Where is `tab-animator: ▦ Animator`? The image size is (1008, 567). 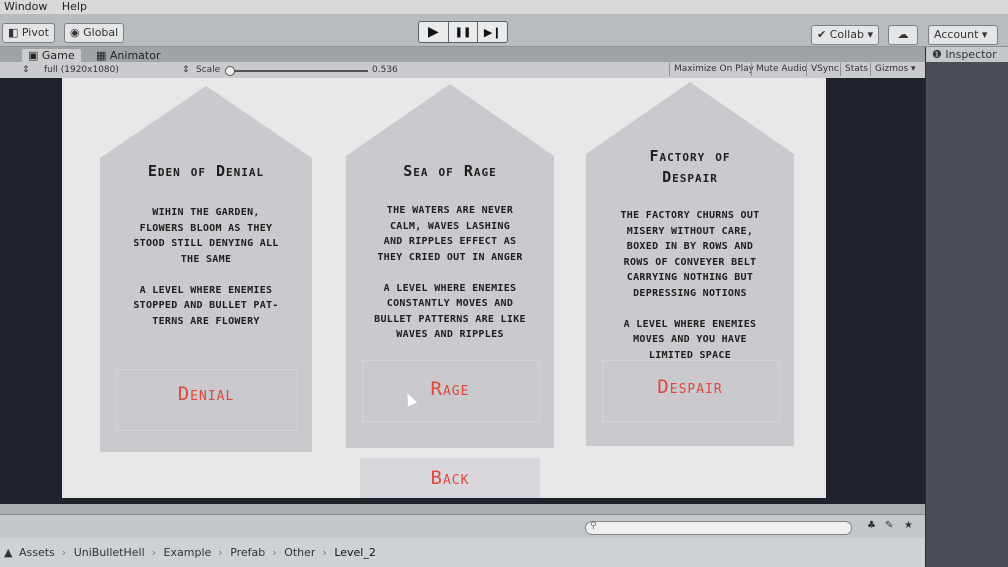
tab-animator: ▦ Animator is located at coordinates (128, 55).